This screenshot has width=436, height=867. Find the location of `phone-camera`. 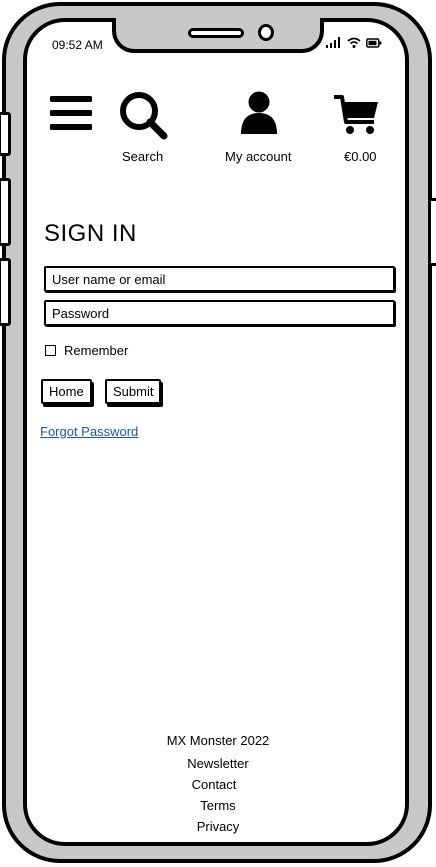

phone-camera is located at coordinates (266, 32).